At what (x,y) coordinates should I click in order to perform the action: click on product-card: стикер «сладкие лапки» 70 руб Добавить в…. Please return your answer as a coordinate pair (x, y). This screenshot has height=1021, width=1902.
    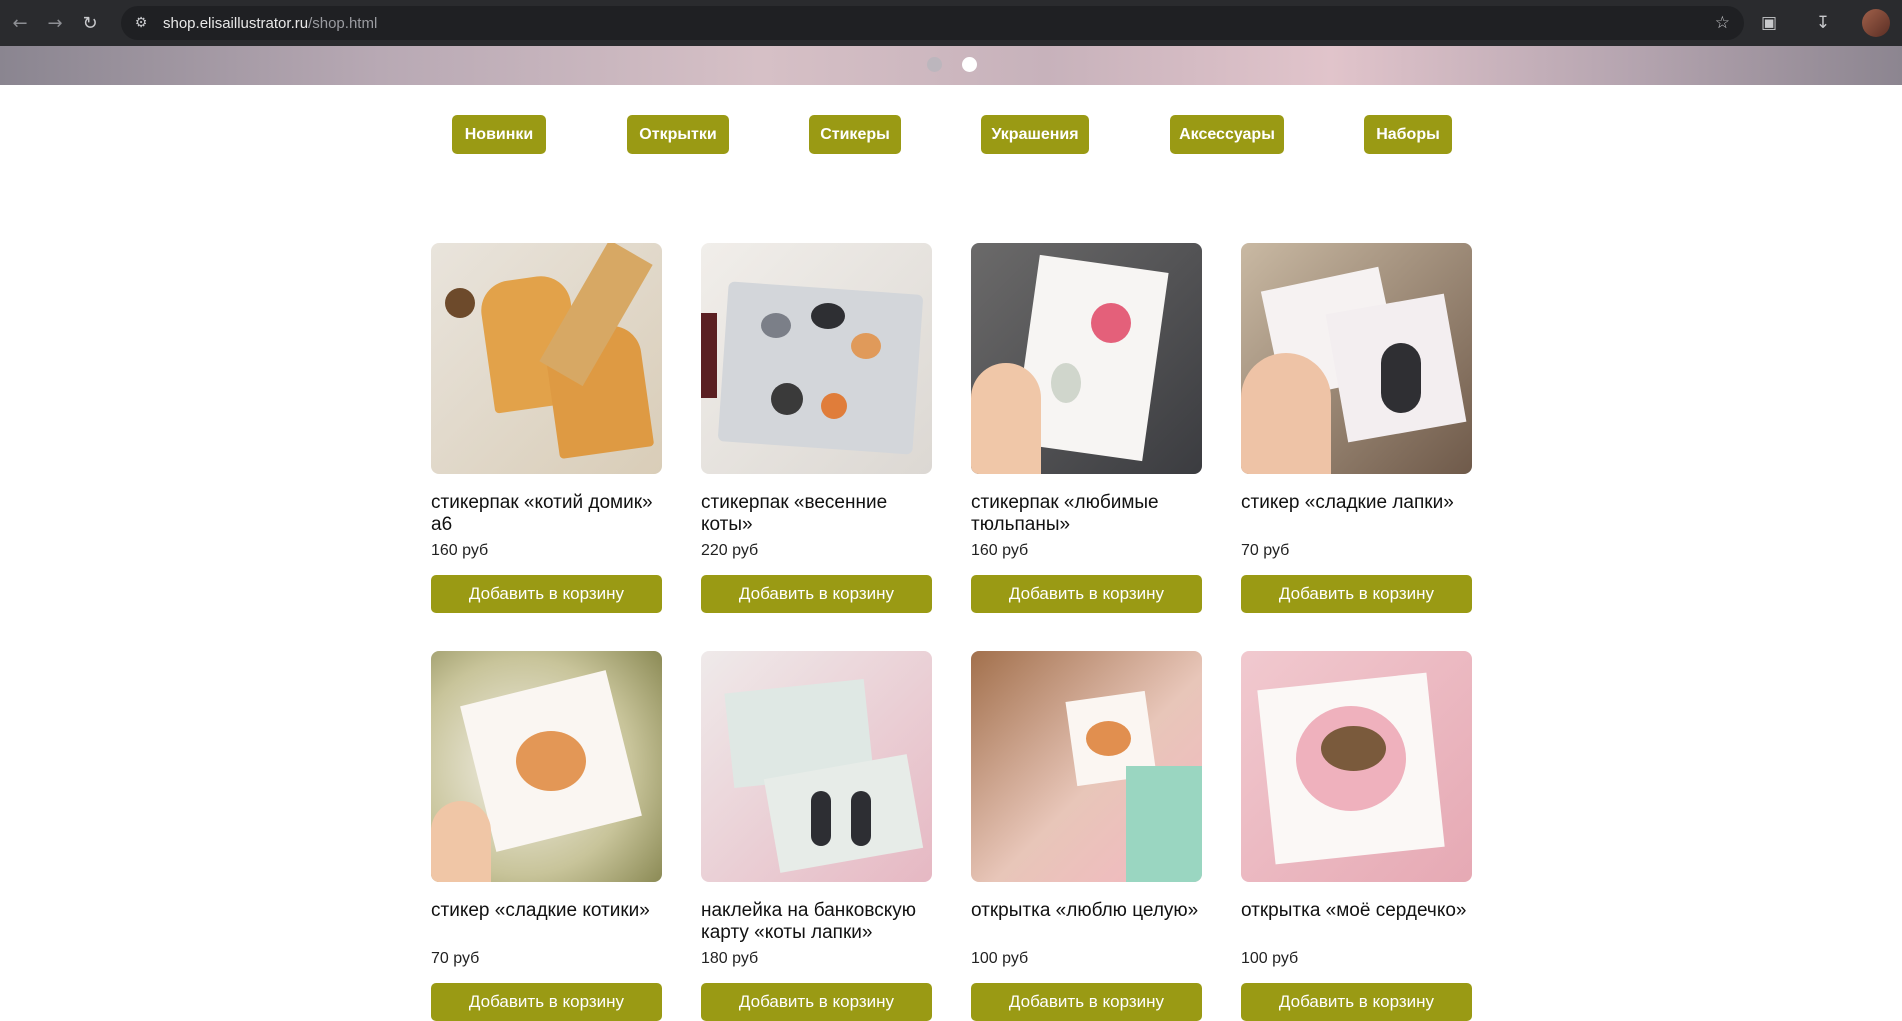
    Looking at the image, I should click on (1356, 428).